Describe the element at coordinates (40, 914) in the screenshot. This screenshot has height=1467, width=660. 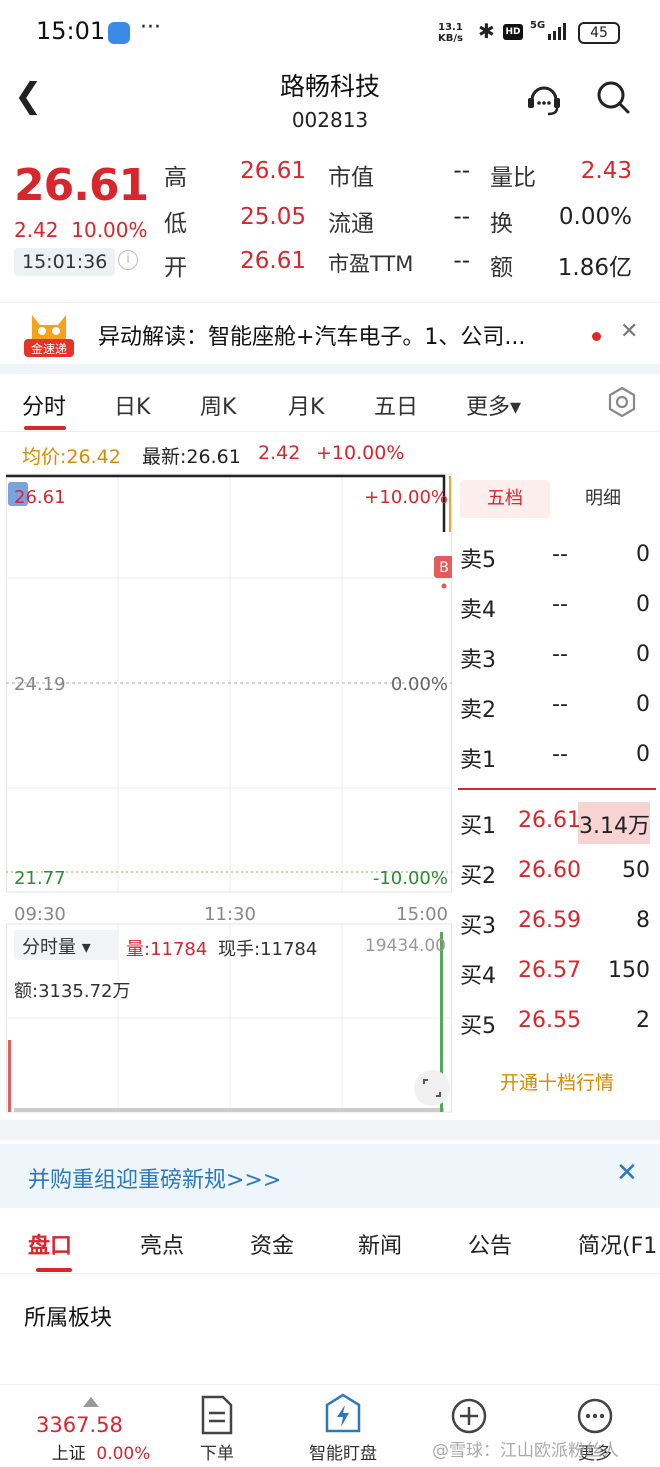
I see `x-tick-open: 09:30` at that location.